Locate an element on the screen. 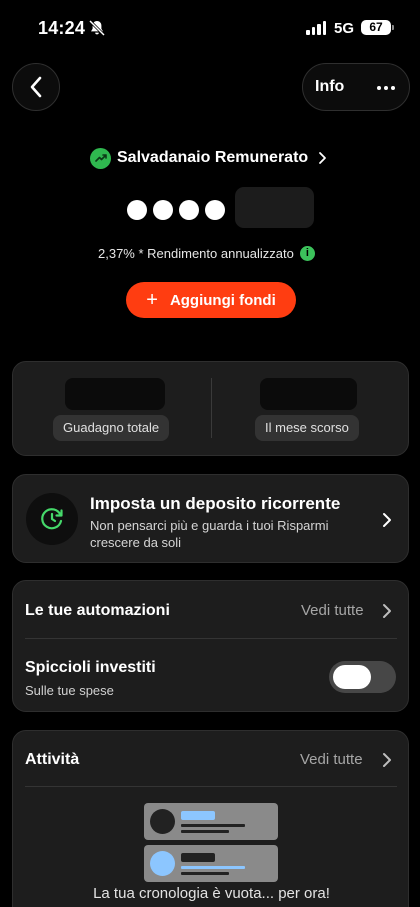  yield-text: 2,37% * Rendimento annualizzato is located at coordinates (196, 253).